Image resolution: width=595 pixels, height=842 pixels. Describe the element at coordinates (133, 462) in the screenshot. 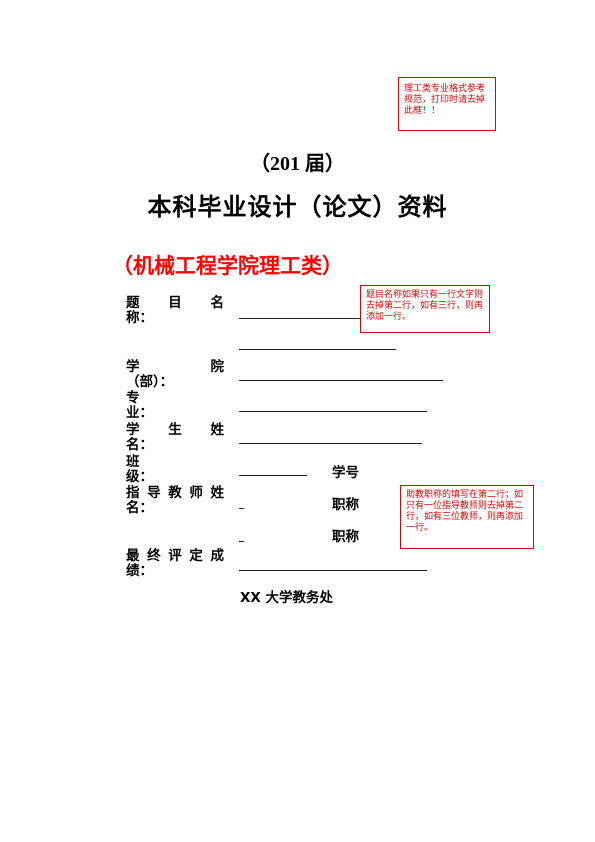

I see `class-label-line1: 班` at that location.